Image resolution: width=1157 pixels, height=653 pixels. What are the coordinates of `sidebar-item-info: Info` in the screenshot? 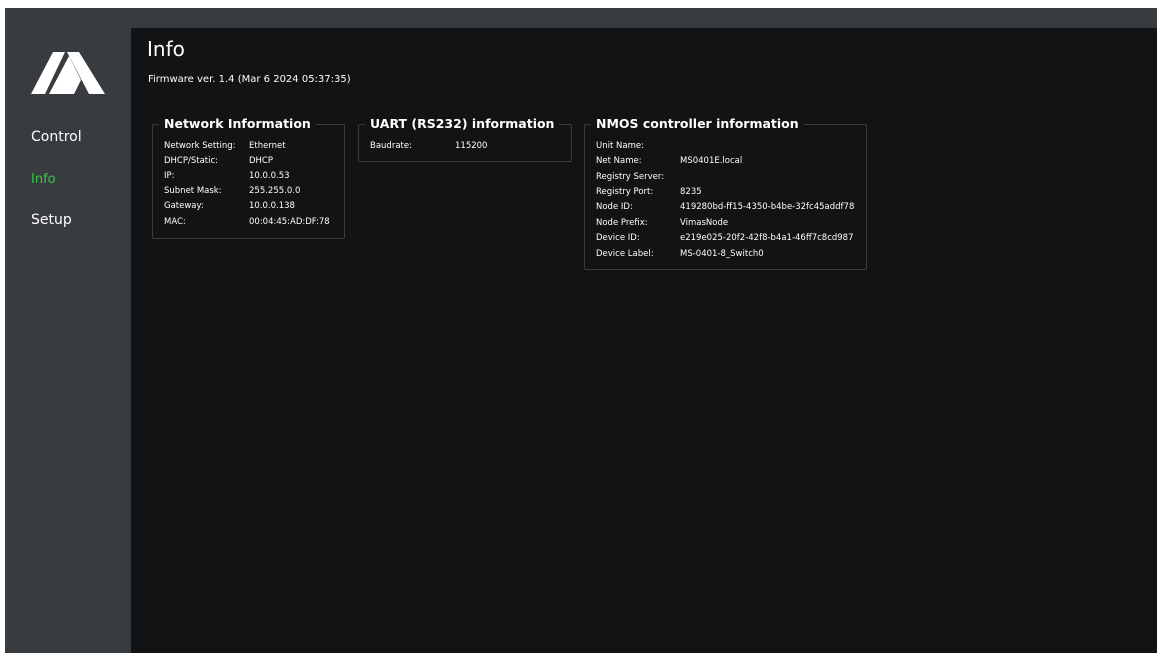 It's located at (43, 179).